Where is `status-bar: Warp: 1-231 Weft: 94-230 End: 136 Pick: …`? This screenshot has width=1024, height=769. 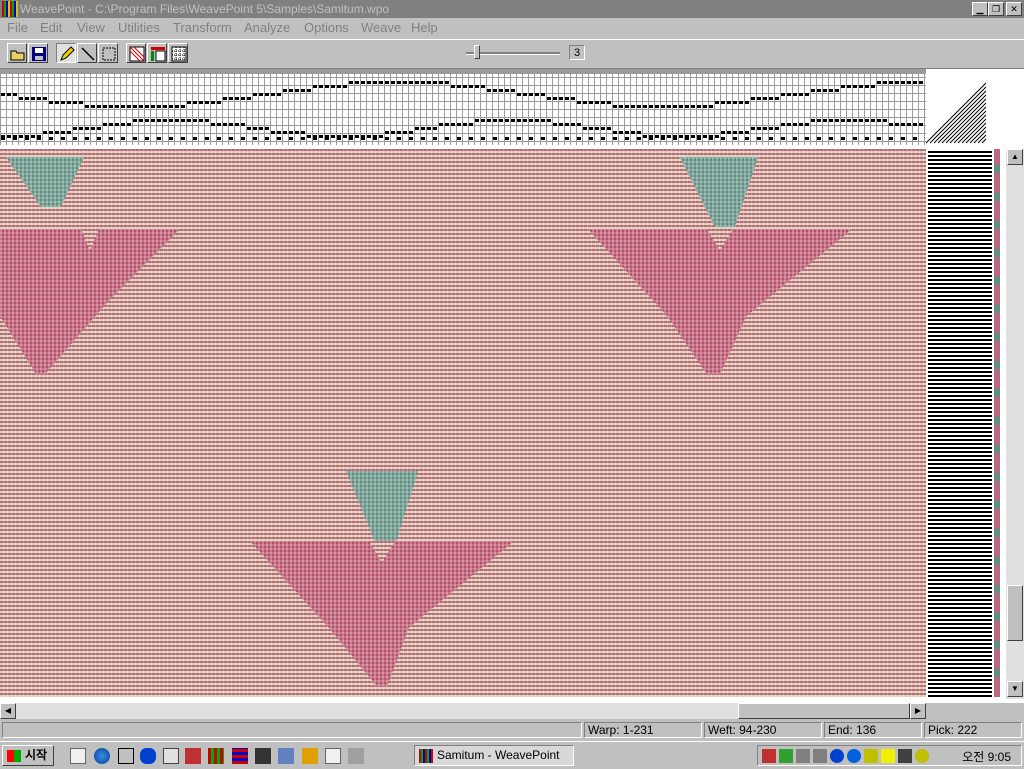
status-bar: Warp: 1-231 Weft: 94-230 End: 136 Pick: … is located at coordinates (512, 730).